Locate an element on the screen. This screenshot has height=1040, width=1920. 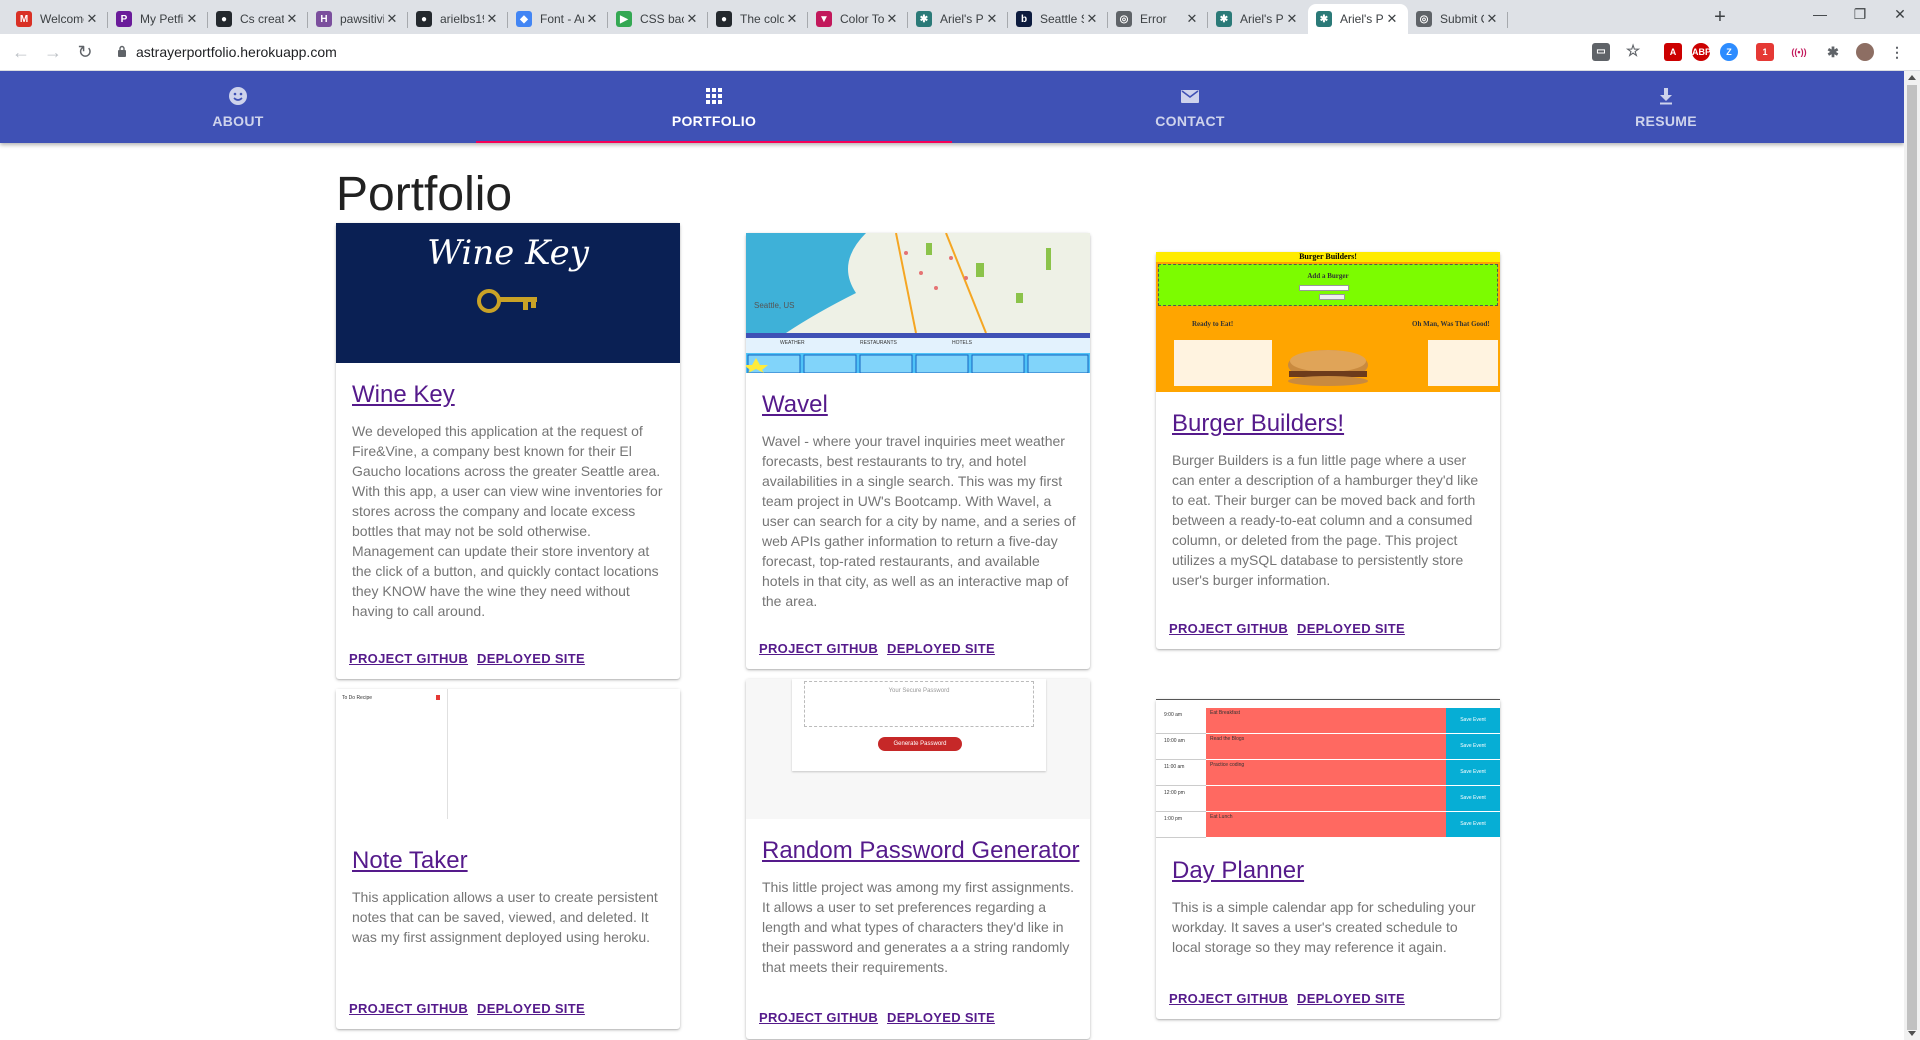
forward-button: → is located at coordinates (53, 53).